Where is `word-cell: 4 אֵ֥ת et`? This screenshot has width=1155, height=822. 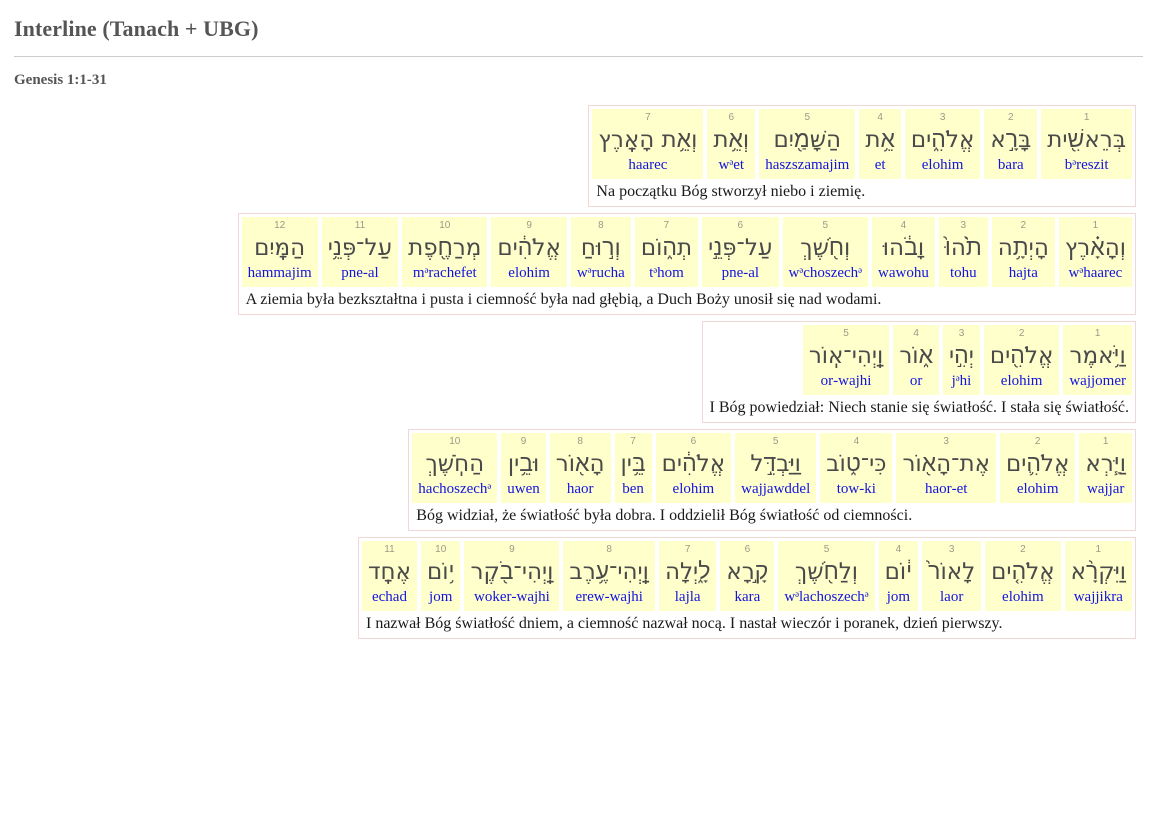 word-cell: 4 אֵ֥ת et is located at coordinates (880, 144).